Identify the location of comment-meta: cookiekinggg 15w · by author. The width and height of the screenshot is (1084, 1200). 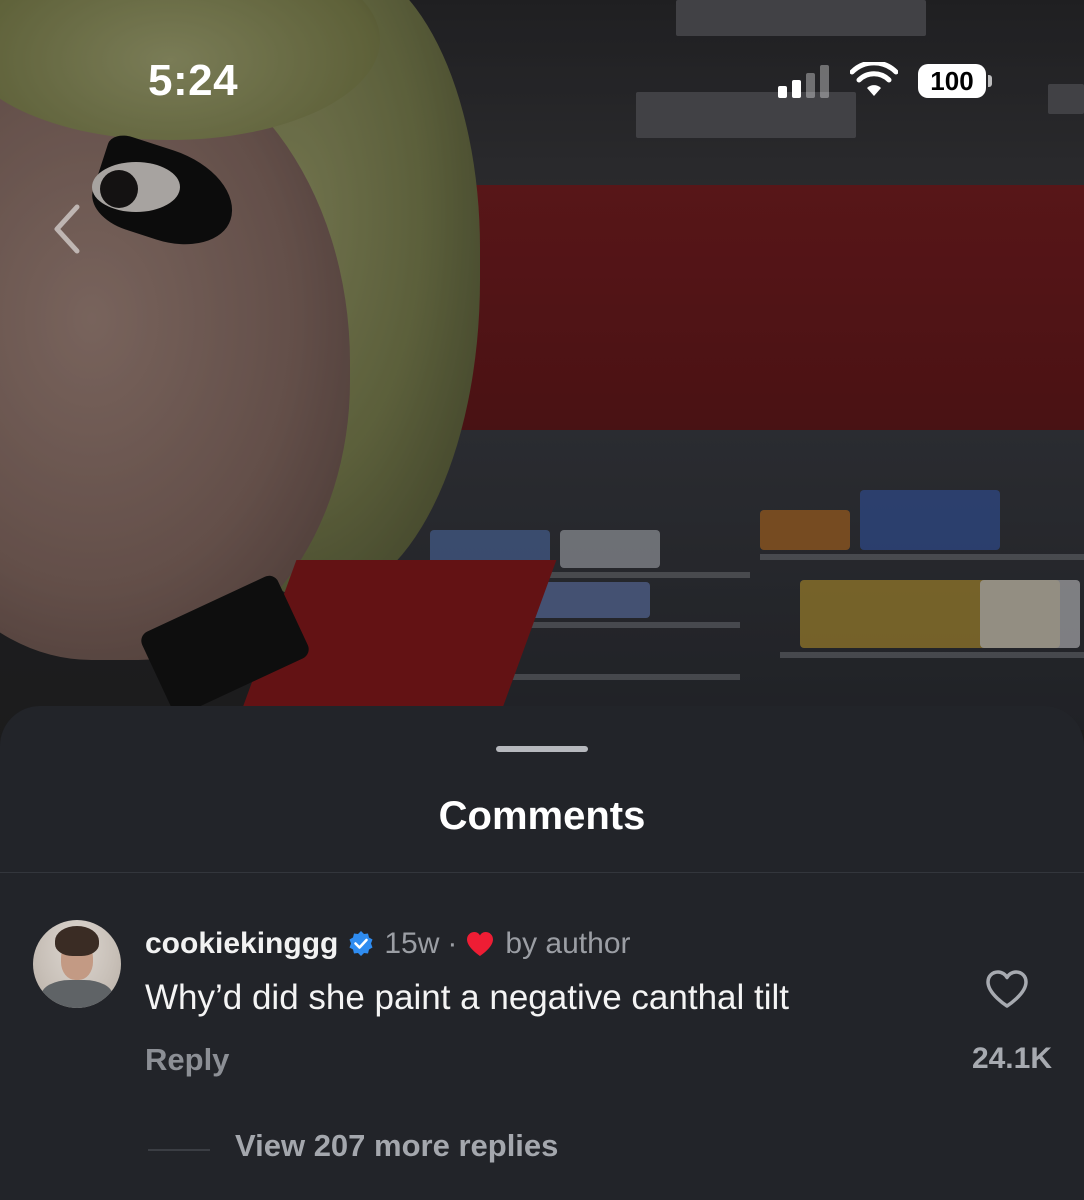
(388, 944).